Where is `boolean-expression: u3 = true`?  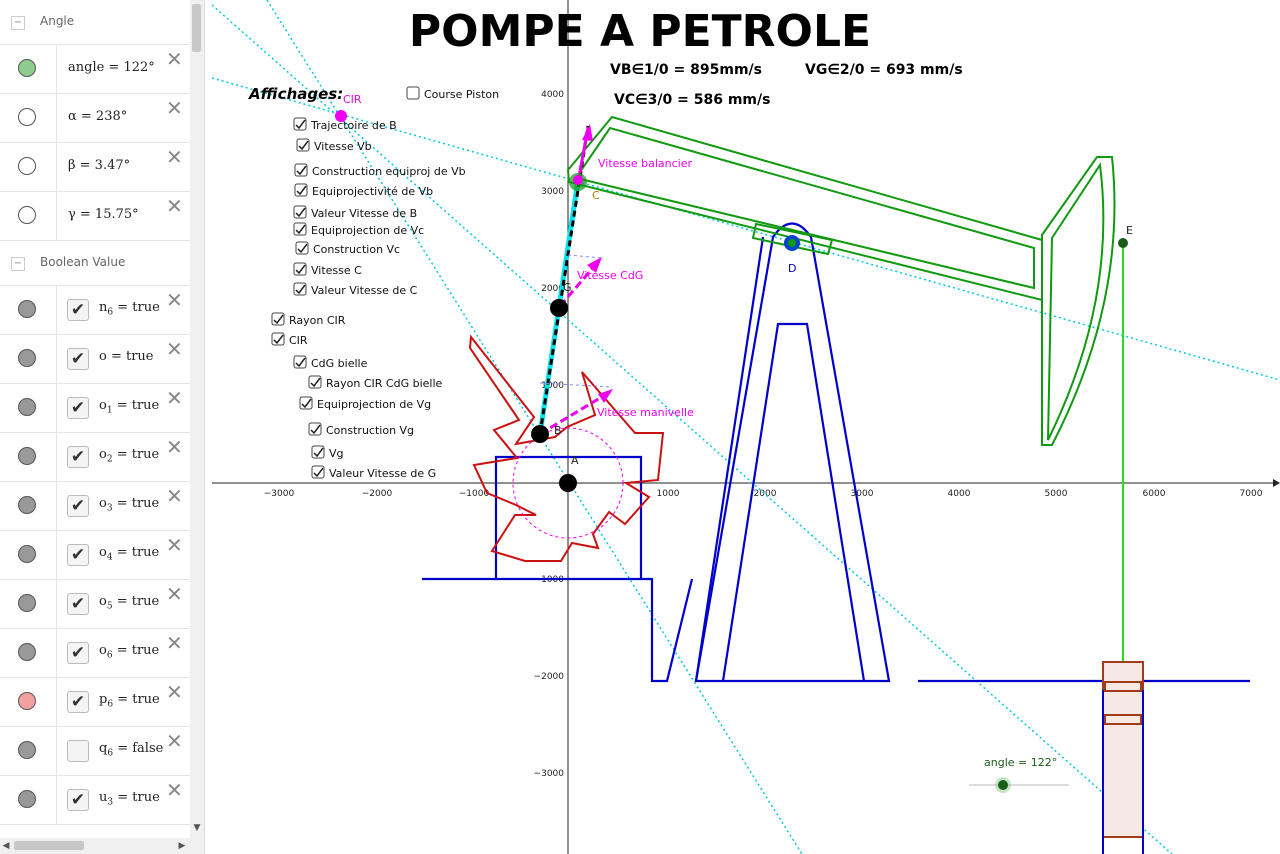 boolean-expression: u3 = true is located at coordinates (129, 799).